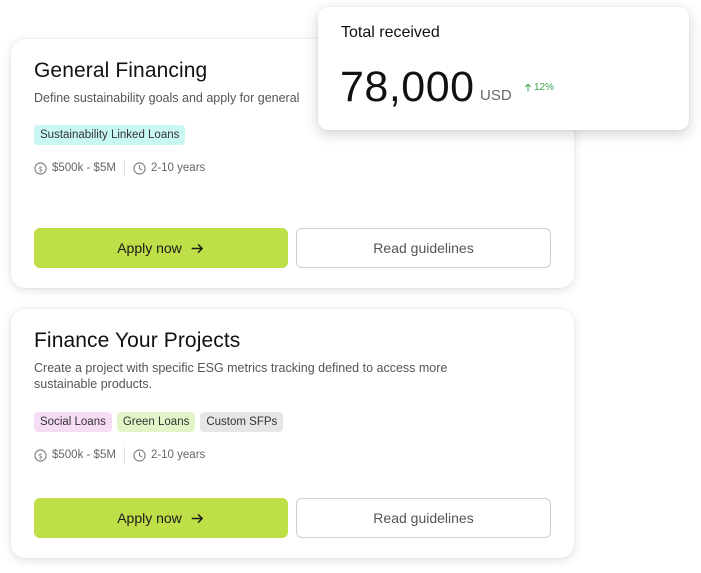  I want to click on change-indicator: 12%, so click(539, 87).